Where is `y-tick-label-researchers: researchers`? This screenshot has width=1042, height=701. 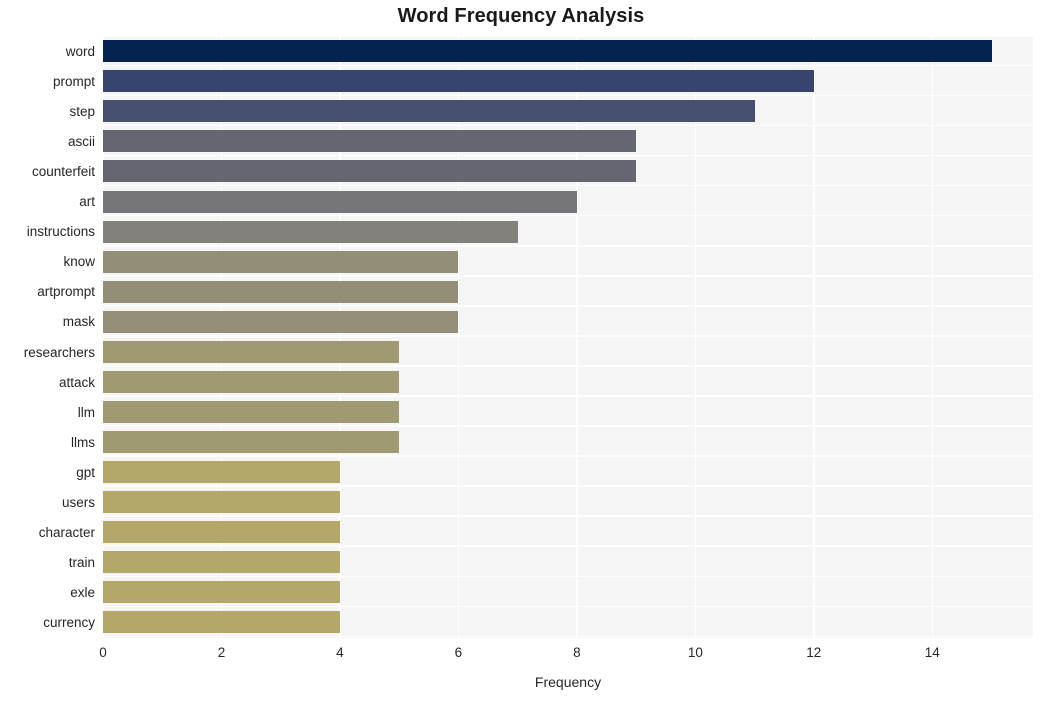
y-tick-label-researchers: researchers is located at coordinates (59, 352).